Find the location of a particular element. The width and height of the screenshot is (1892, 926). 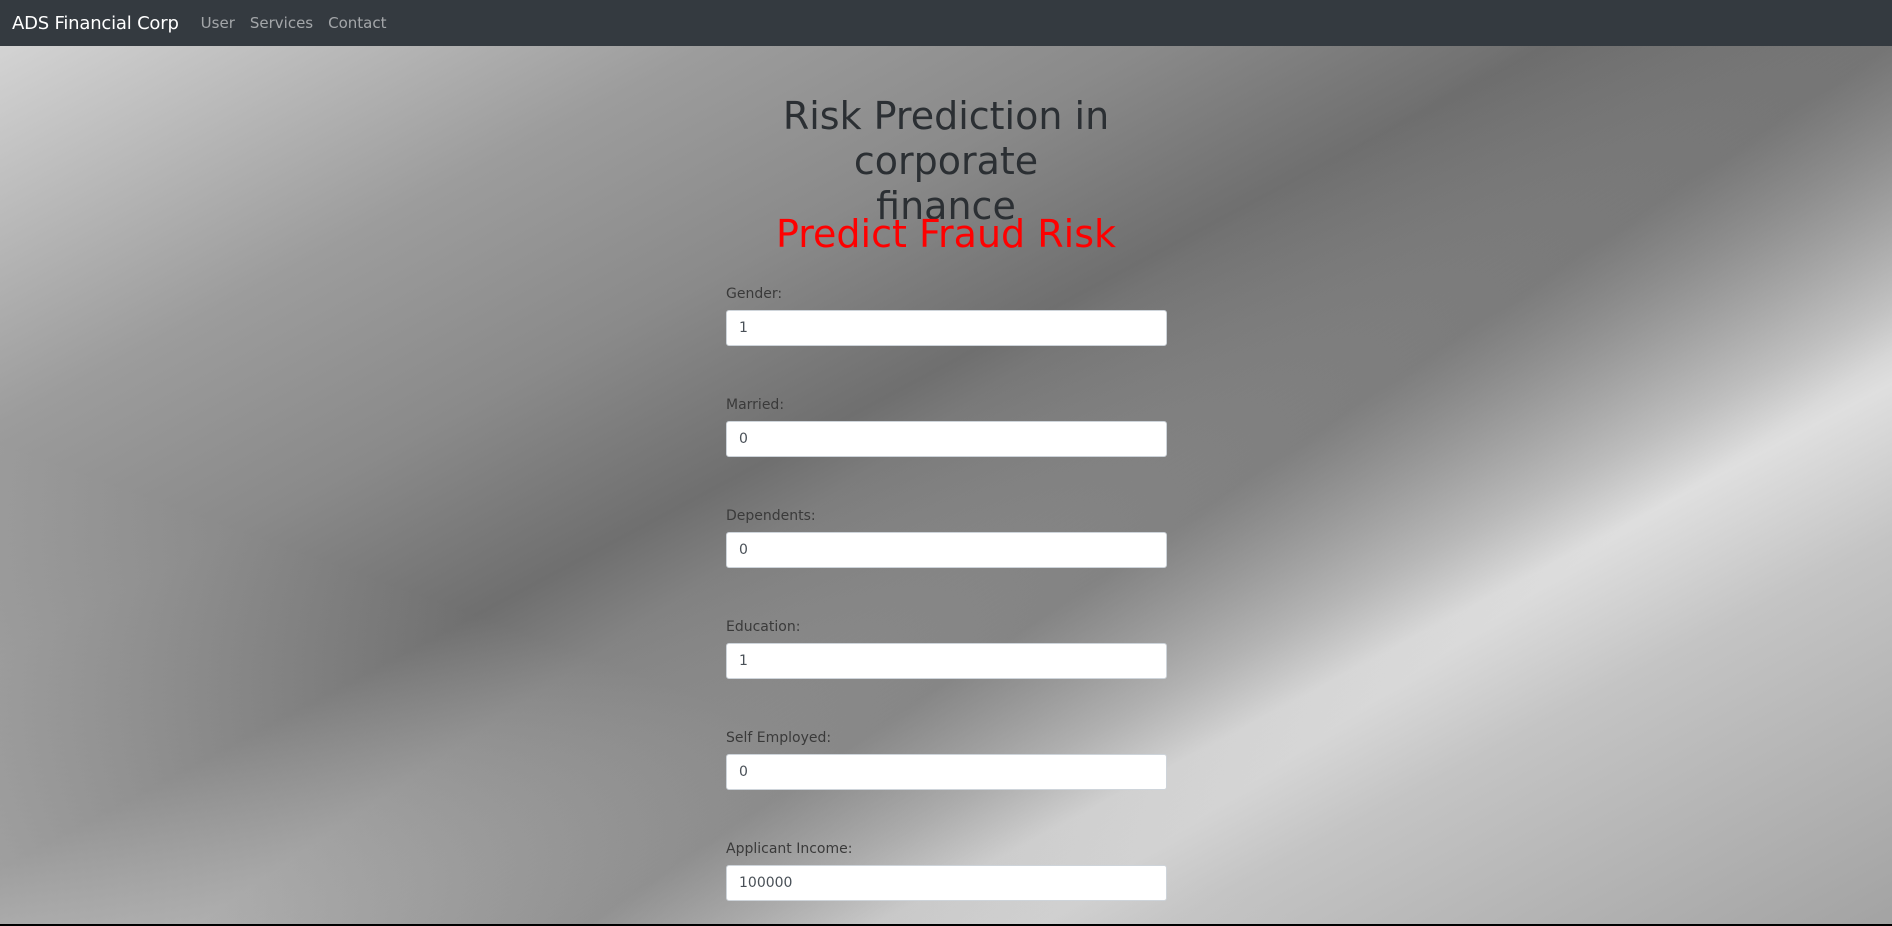

self-employed-label: Self Employed: is located at coordinates (779, 738).